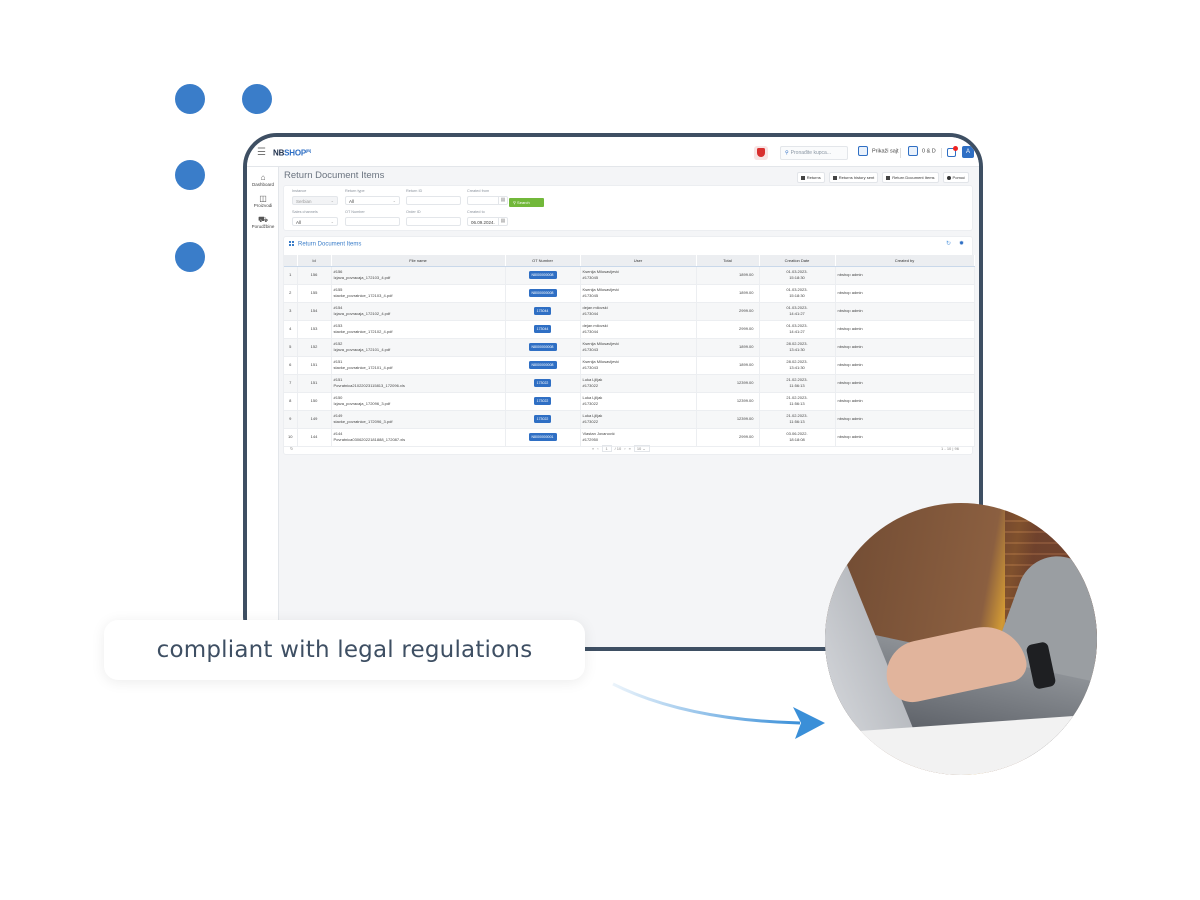 This screenshot has width=1200, height=900. What do you see at coordinates (418, 261) in the screenshot?
I see `column-header-file-name: File name` at bounding box center [418, 261].